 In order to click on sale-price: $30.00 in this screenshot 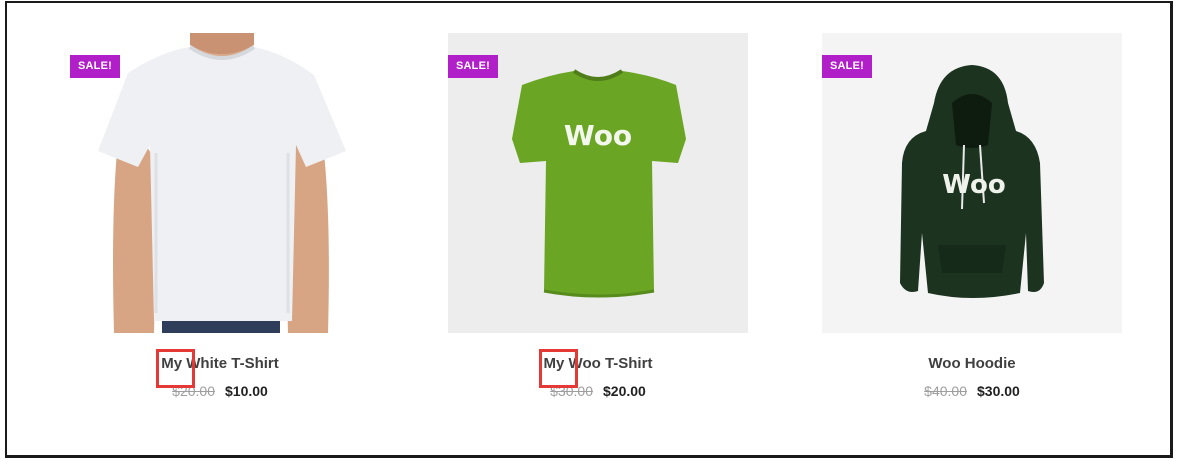, I will do `click(998, 391)`.